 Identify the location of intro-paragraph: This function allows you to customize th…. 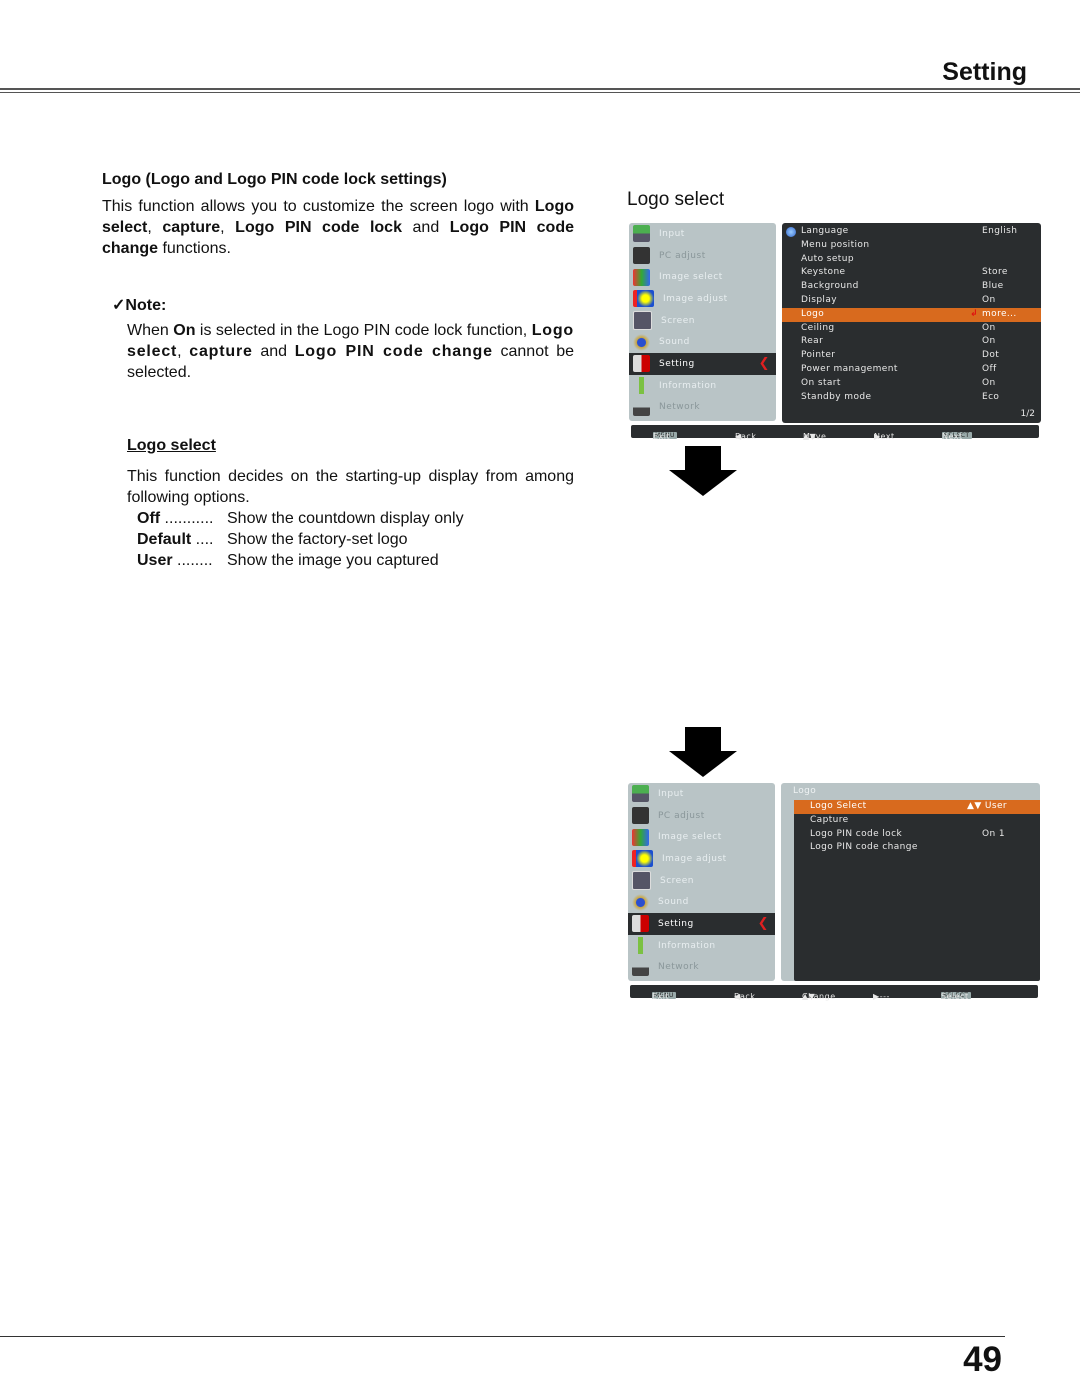
(338, 227).